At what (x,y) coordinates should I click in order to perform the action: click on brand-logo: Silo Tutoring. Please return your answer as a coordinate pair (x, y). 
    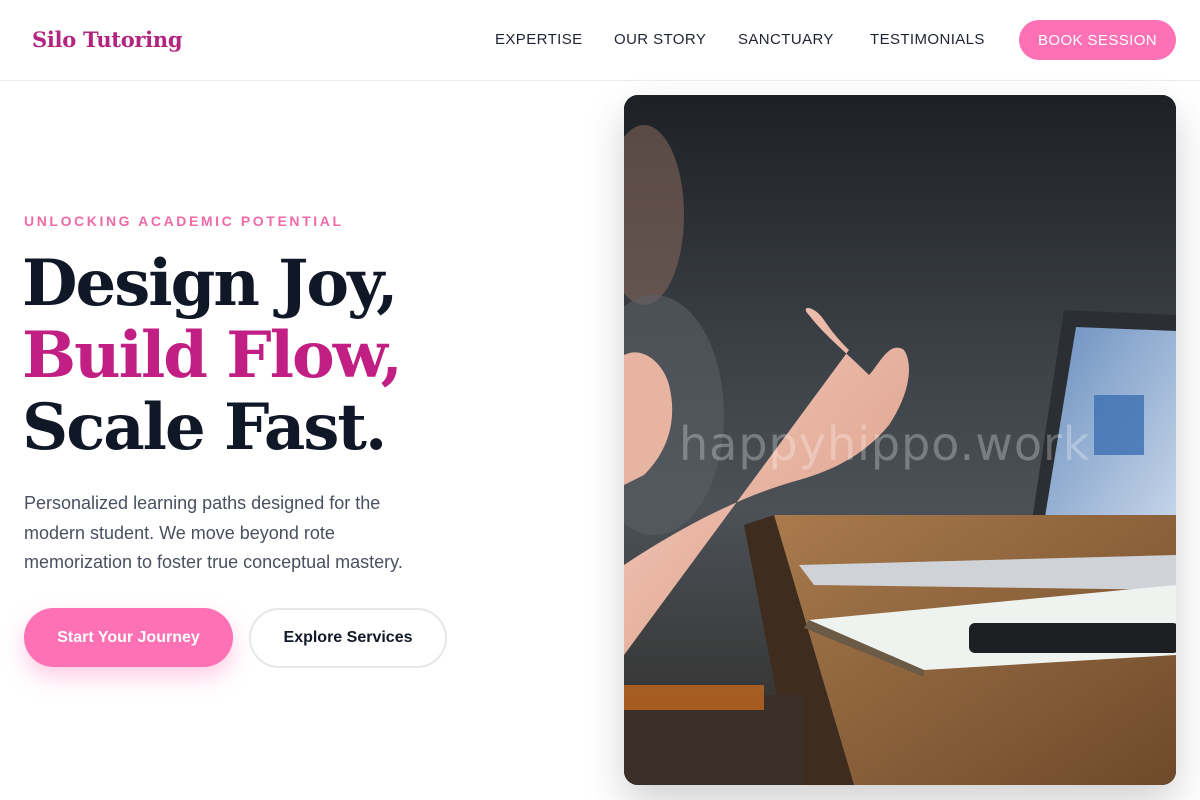
    Looking at the image, I should click on (107, 39).